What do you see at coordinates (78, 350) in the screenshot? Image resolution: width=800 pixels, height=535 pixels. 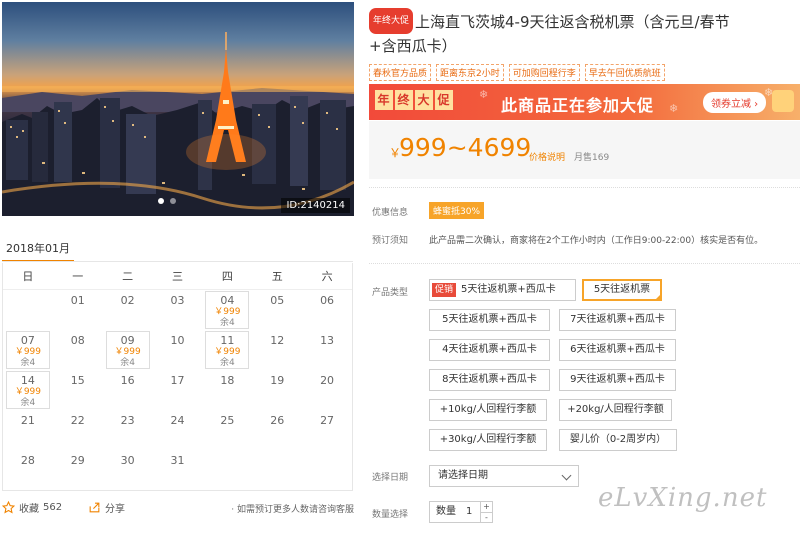 I see `calendar-day: 08` at bounding box center [78, 350].